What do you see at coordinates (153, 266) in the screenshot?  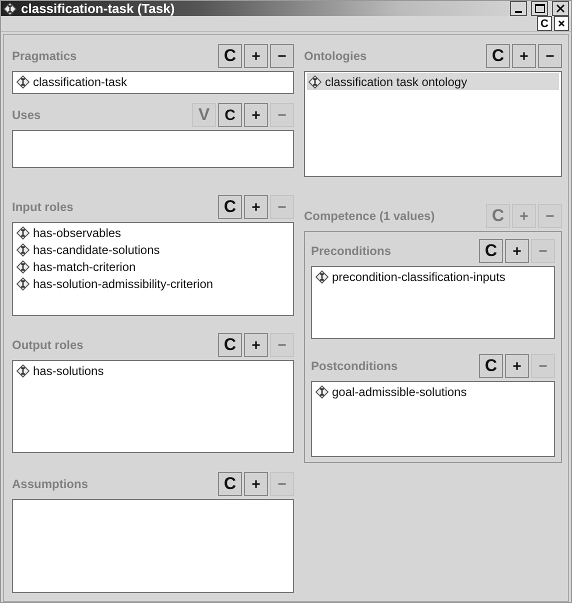 I see `list-item: has-match-criterion` at bounding box center [153, 266].